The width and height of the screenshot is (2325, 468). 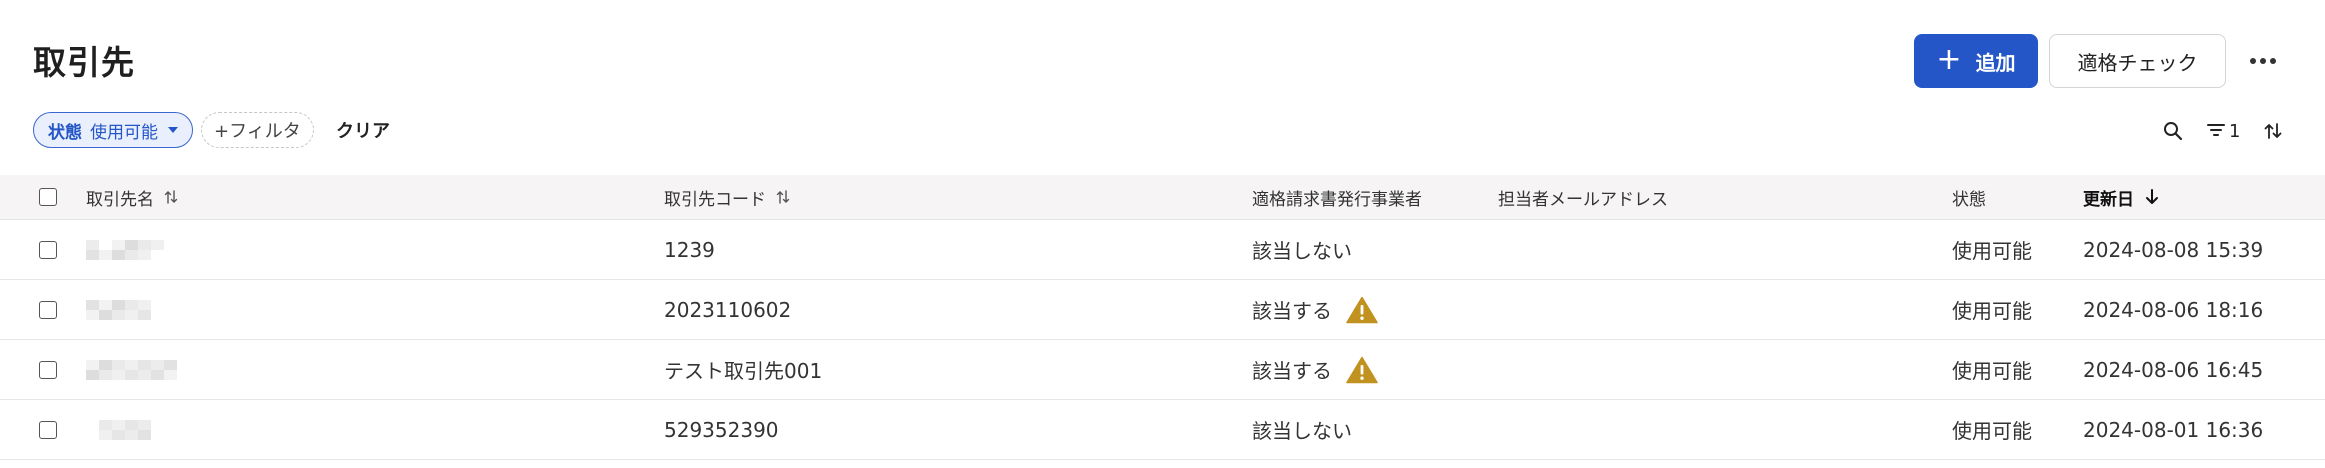 I want to click on filter-toggle-button: 1, so click(x=2223, y=131).